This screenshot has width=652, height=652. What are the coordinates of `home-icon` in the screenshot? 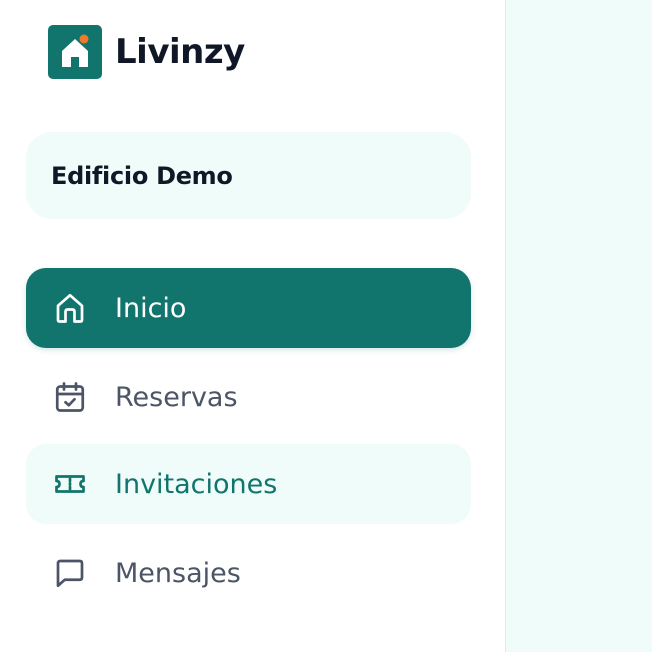 It's located at (70, 308).